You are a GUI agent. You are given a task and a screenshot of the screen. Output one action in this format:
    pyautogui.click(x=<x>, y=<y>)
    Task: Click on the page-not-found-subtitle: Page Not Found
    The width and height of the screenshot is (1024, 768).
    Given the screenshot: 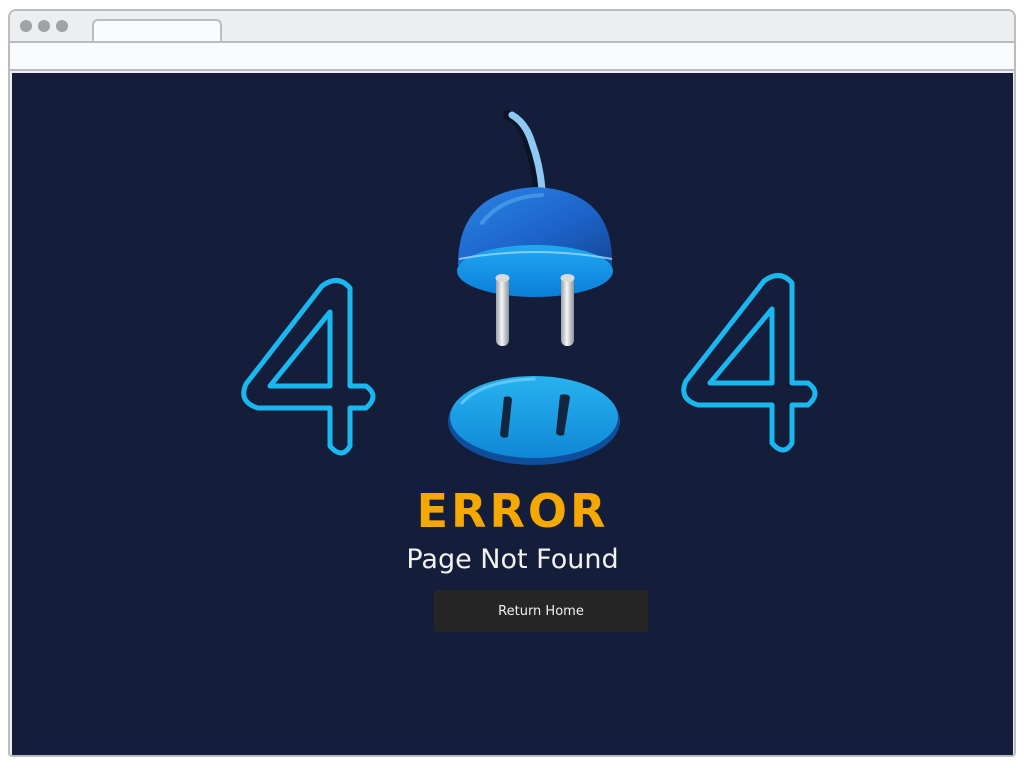 What is the action you would take?
    pyautogui.click(x=512, y=559)
    